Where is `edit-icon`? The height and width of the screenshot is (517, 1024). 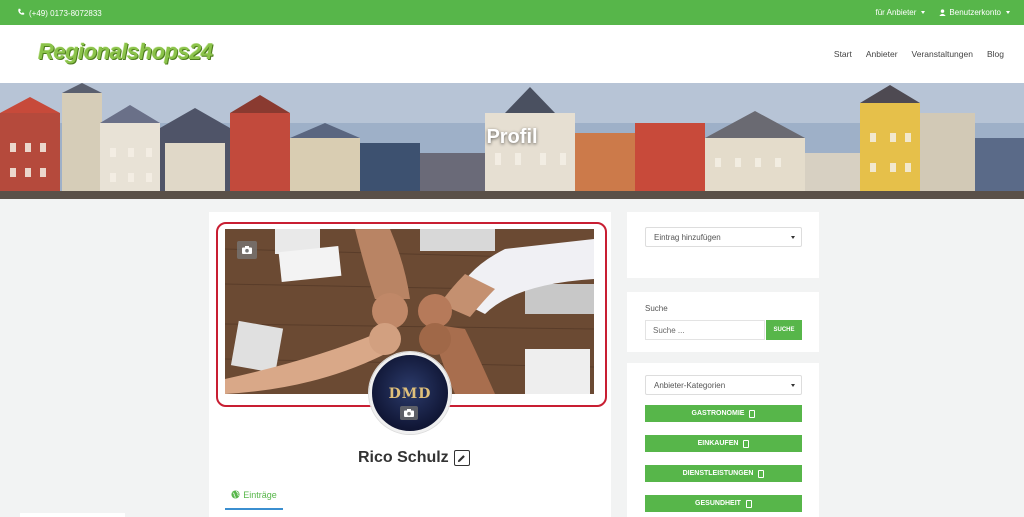
edit-icon is located at coordinates (461, 458).